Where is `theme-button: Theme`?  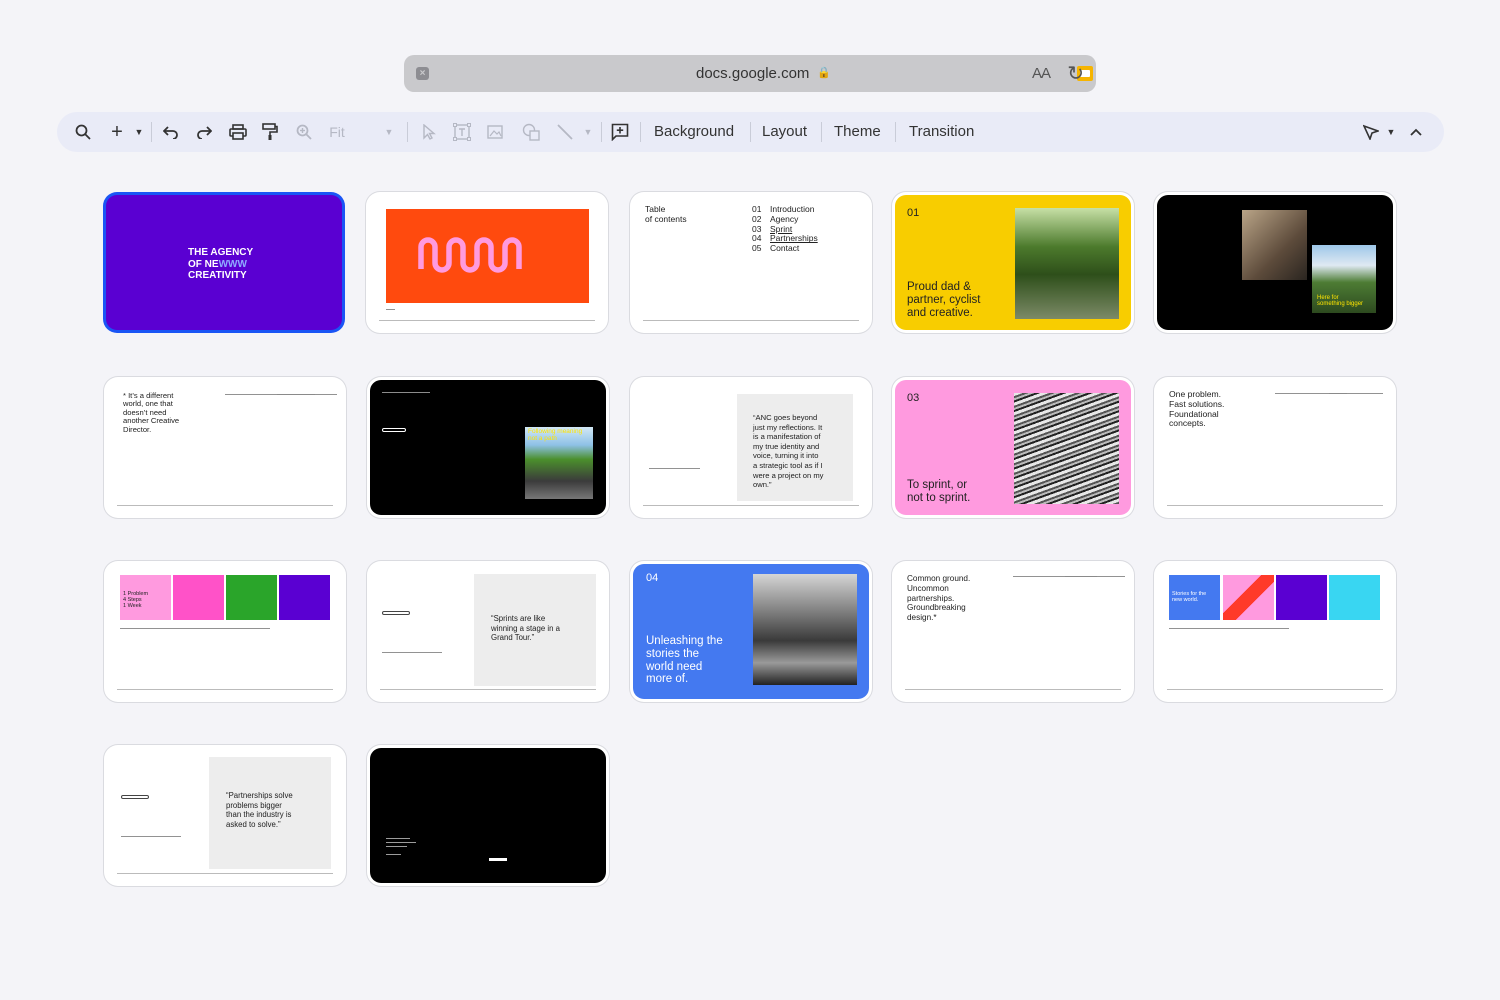
theme-button: Theme is located at coordinates (857, 132).